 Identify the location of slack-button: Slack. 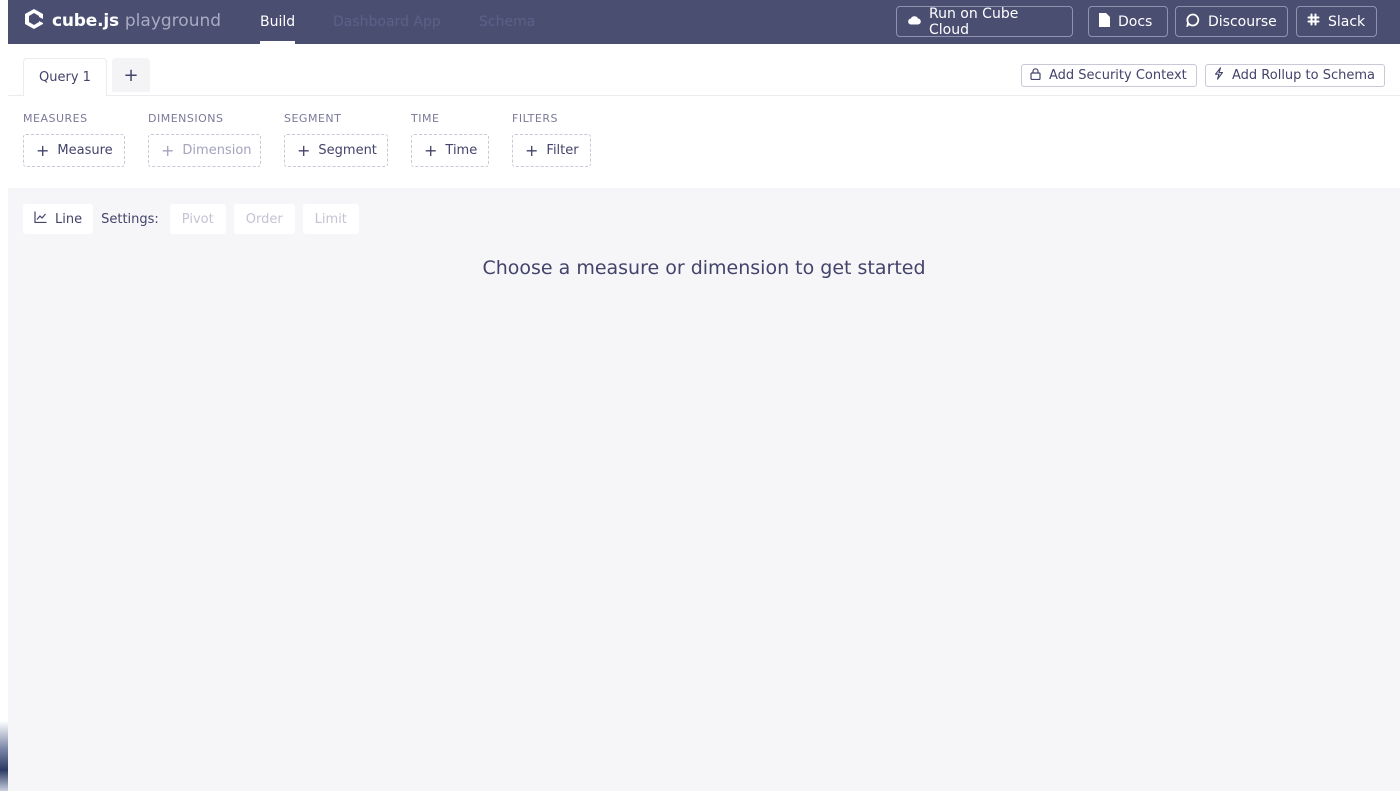
(1336, 21).